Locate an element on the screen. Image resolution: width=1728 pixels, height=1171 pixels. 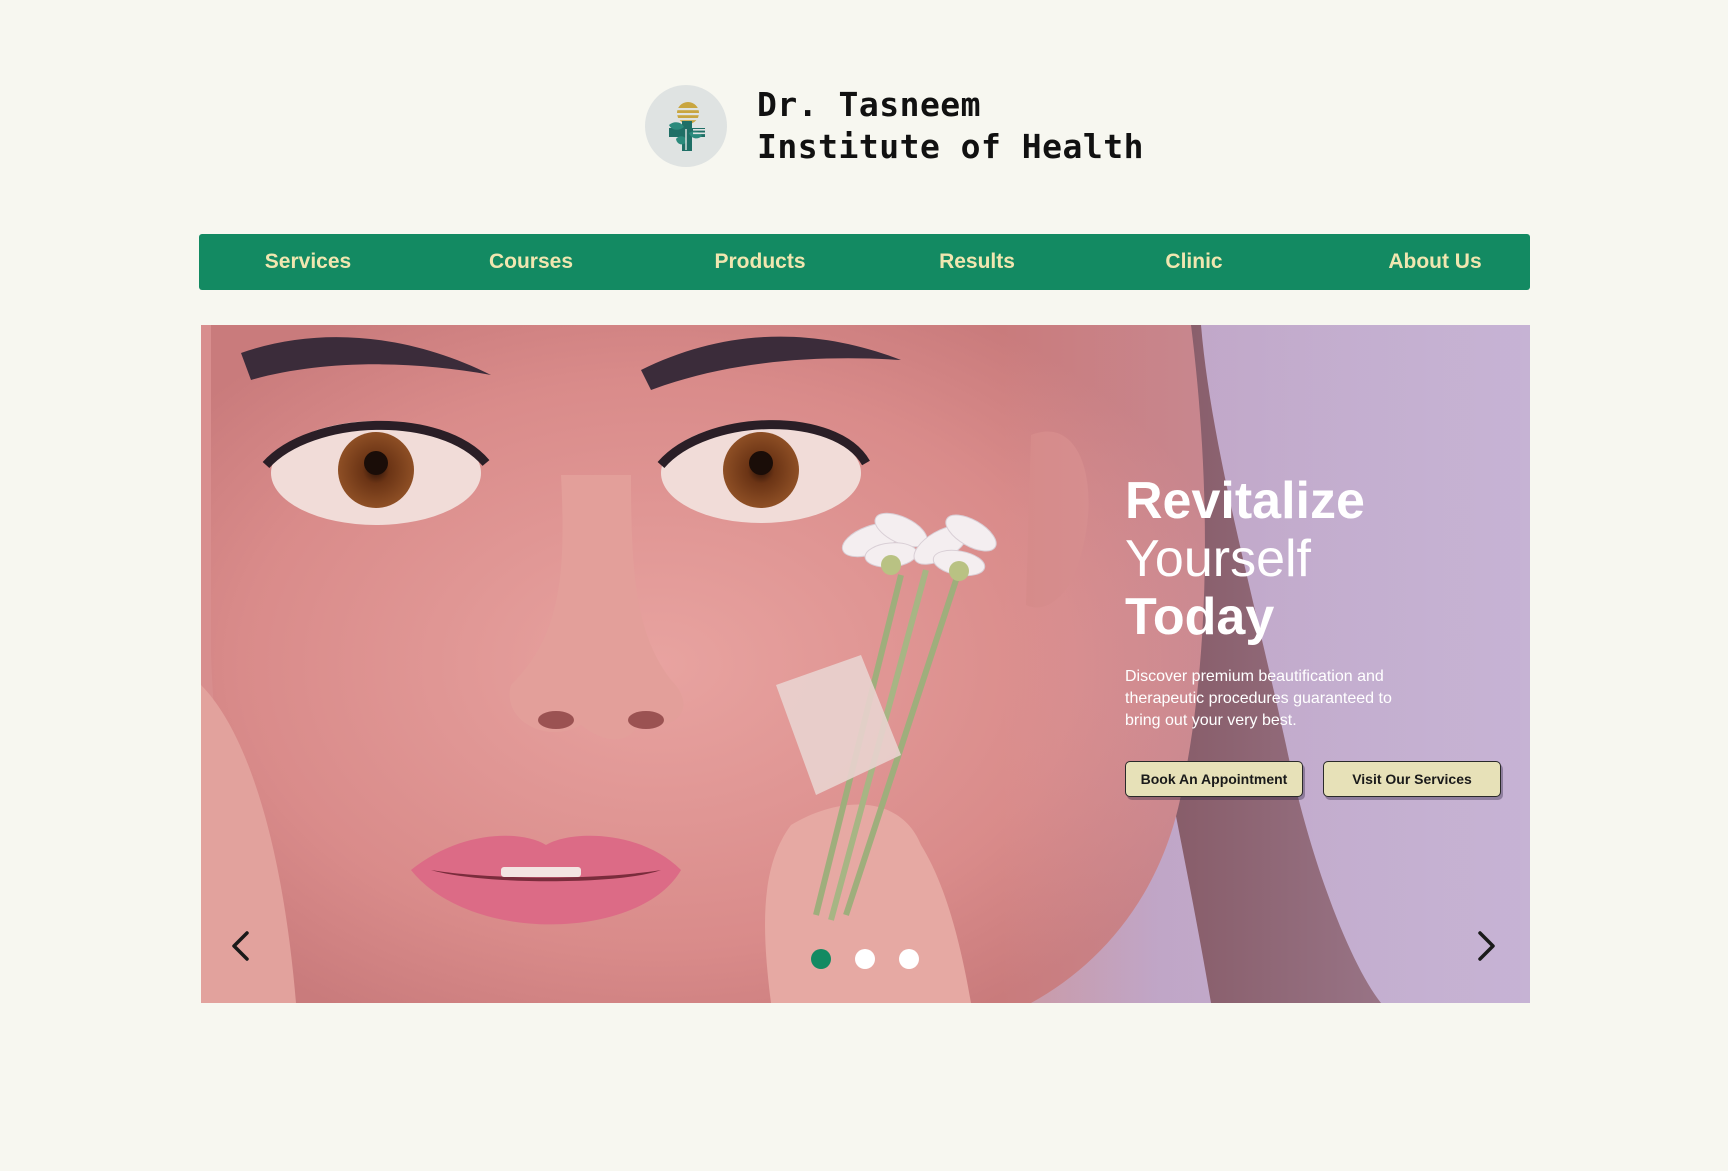
chevron-left-icon is located at coordinates (240, 946).